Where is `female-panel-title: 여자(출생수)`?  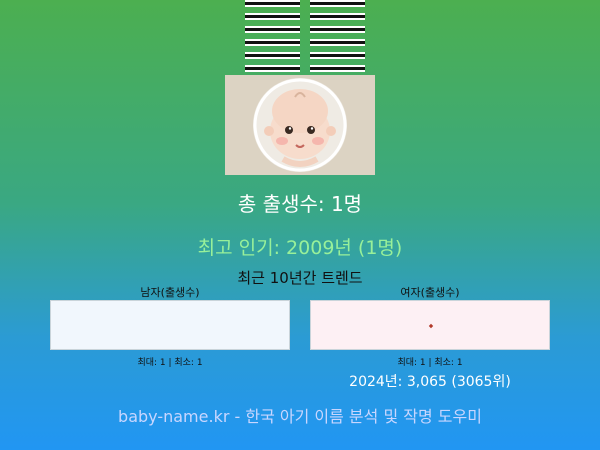 female-panel-title: 여자(출생수) is located at coordinates (430, 292).